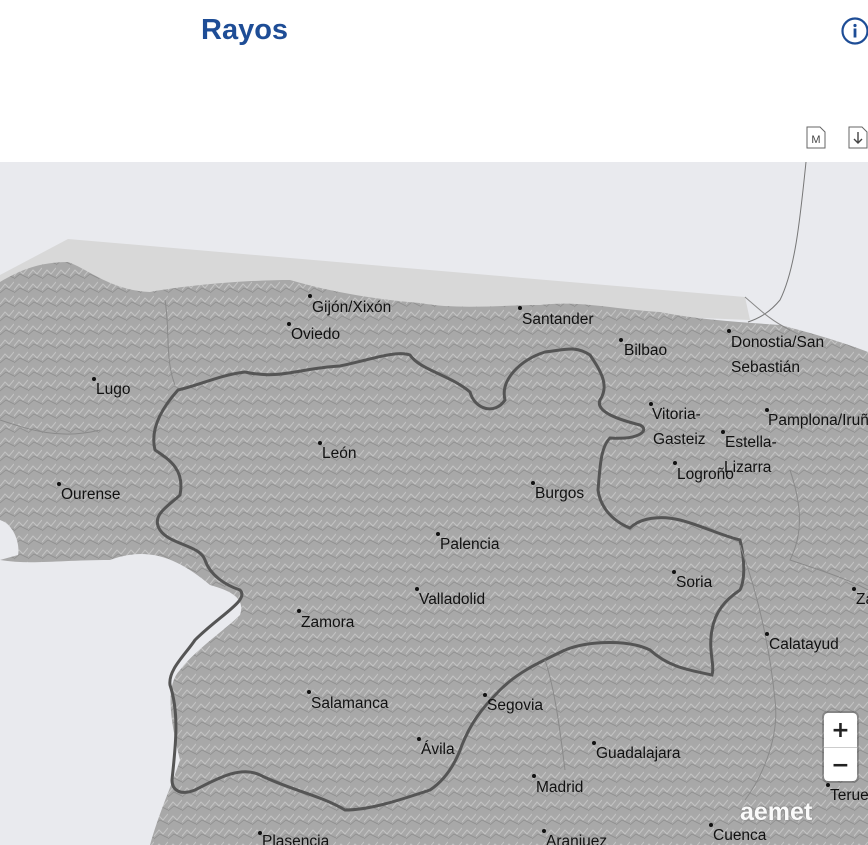 The image size is (868, 845). What do you see at coordinates (765, 367) in the screenshot?
I see `city-label-sebastian: Sebastián` at bounding box center [765, 367].